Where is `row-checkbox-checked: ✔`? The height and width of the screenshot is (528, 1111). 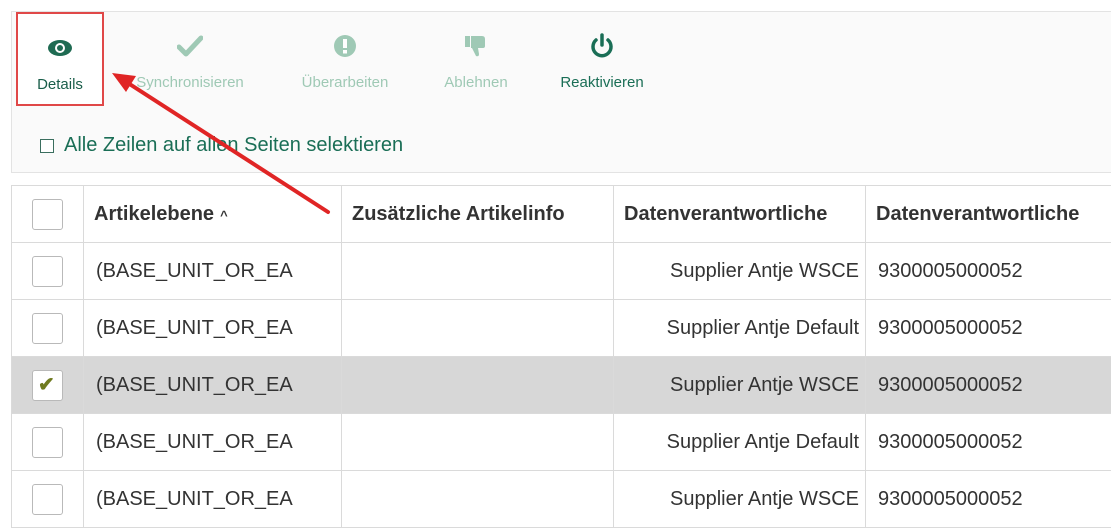 row-checkbox-checked: ✔ is located at coordinates (47, 385).